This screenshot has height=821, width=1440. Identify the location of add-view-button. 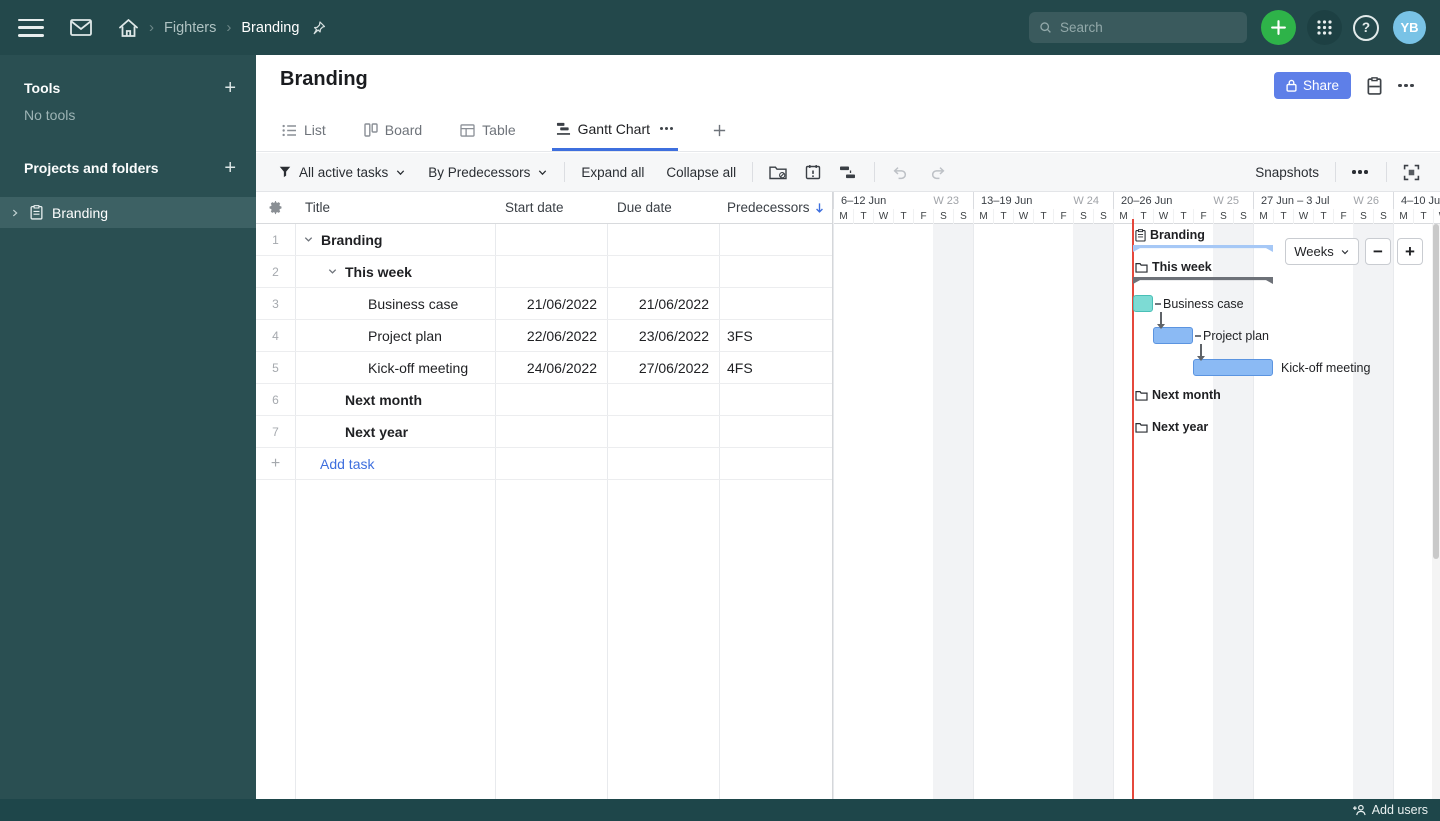
(719, 130).